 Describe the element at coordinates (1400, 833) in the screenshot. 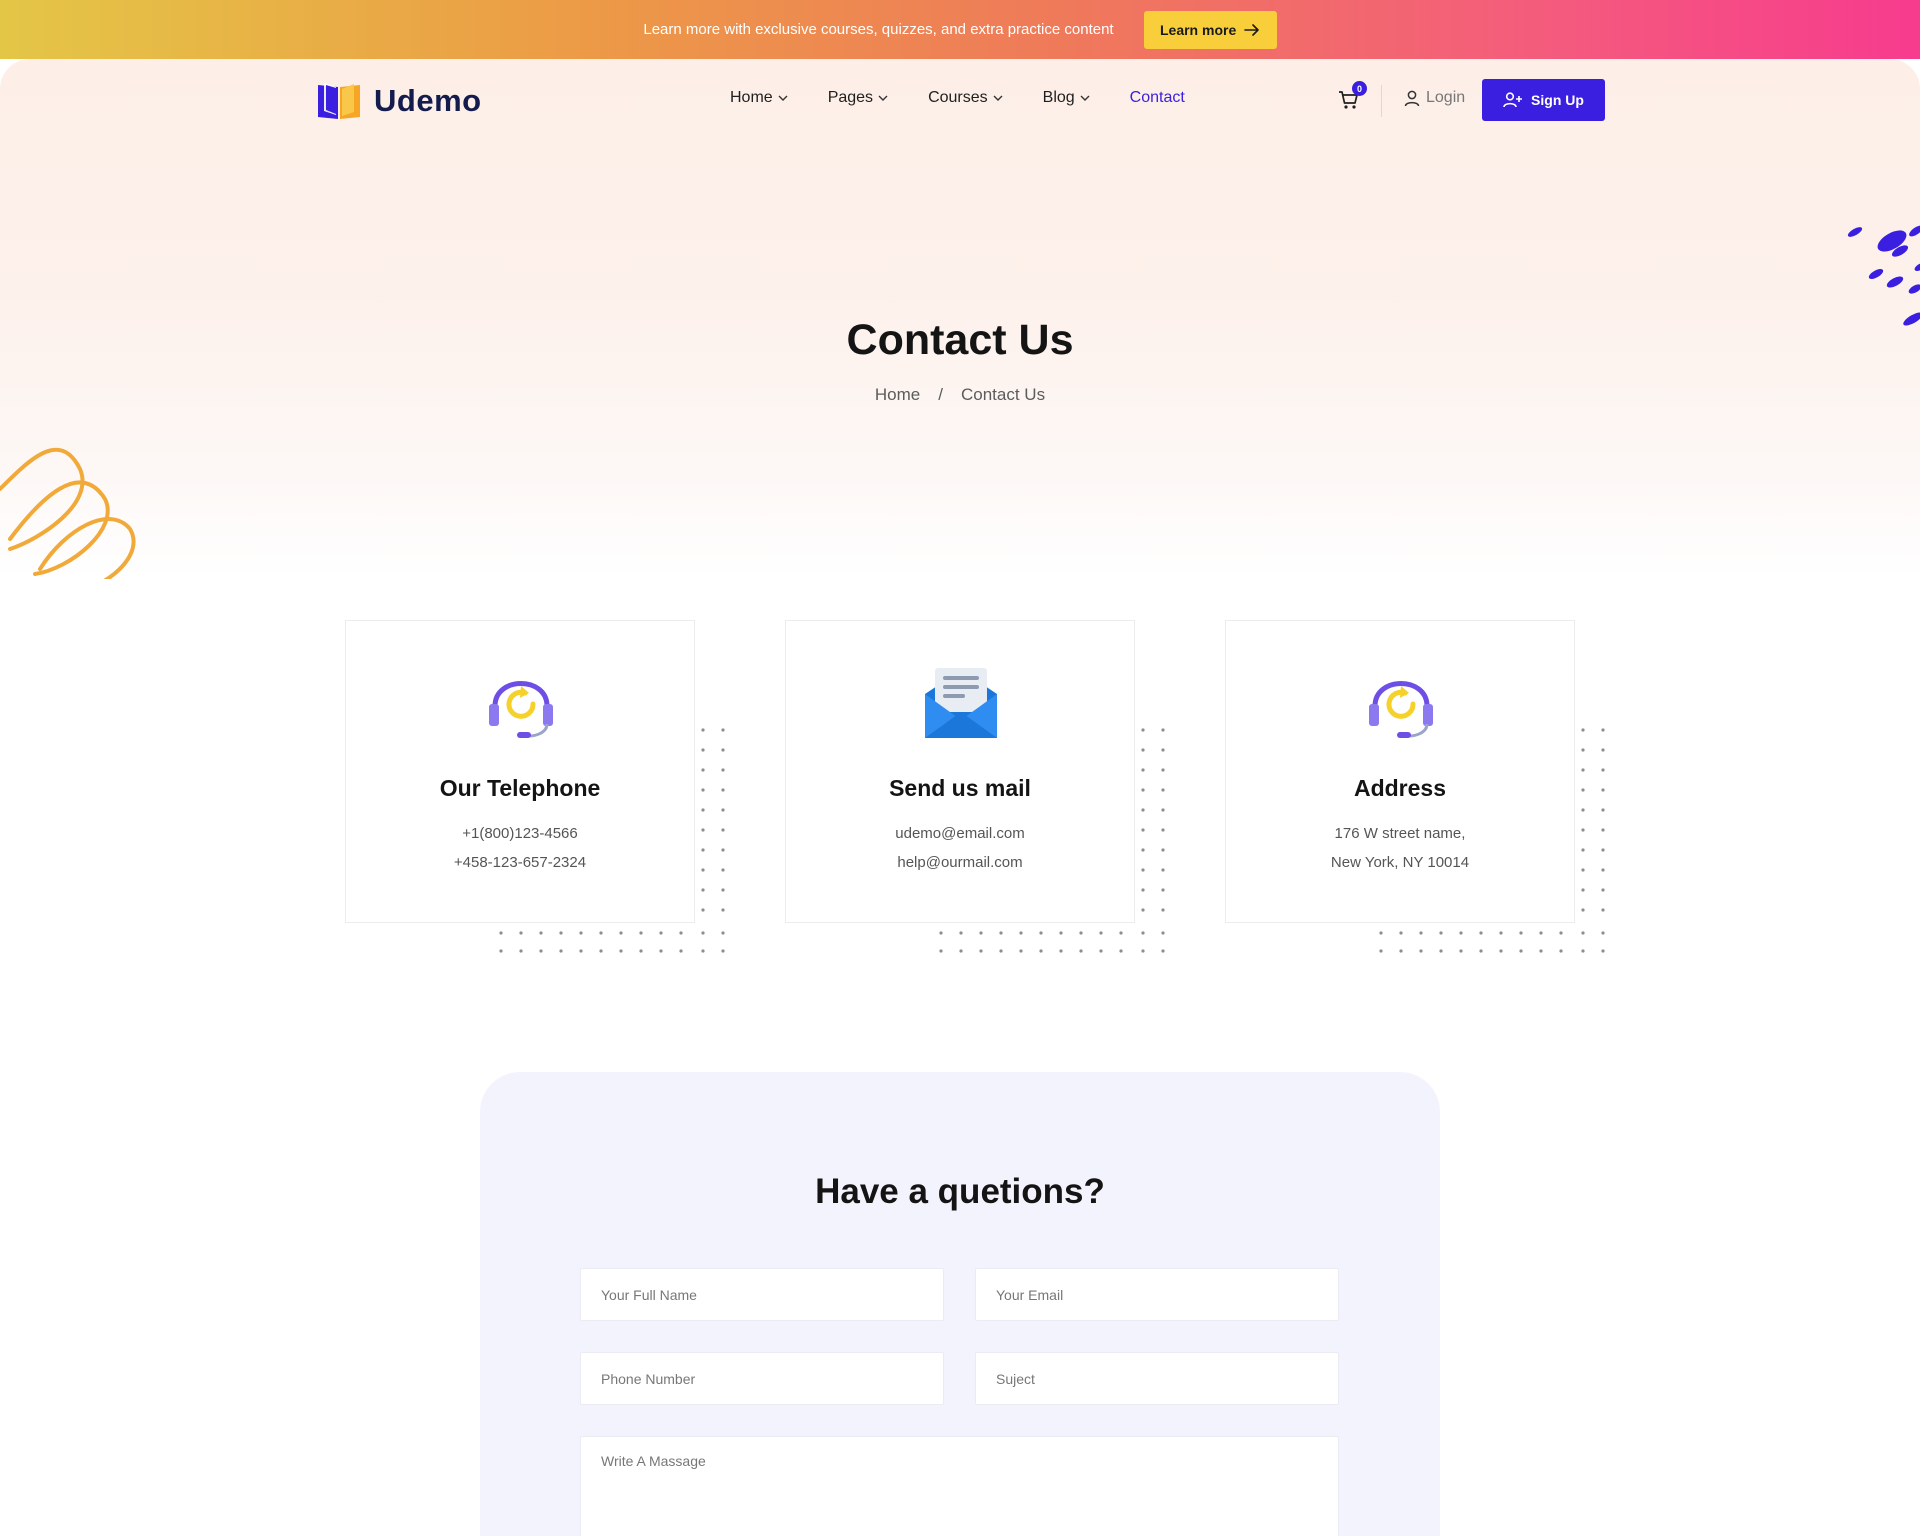

I see `address-line: 176 W street name,` at that location.